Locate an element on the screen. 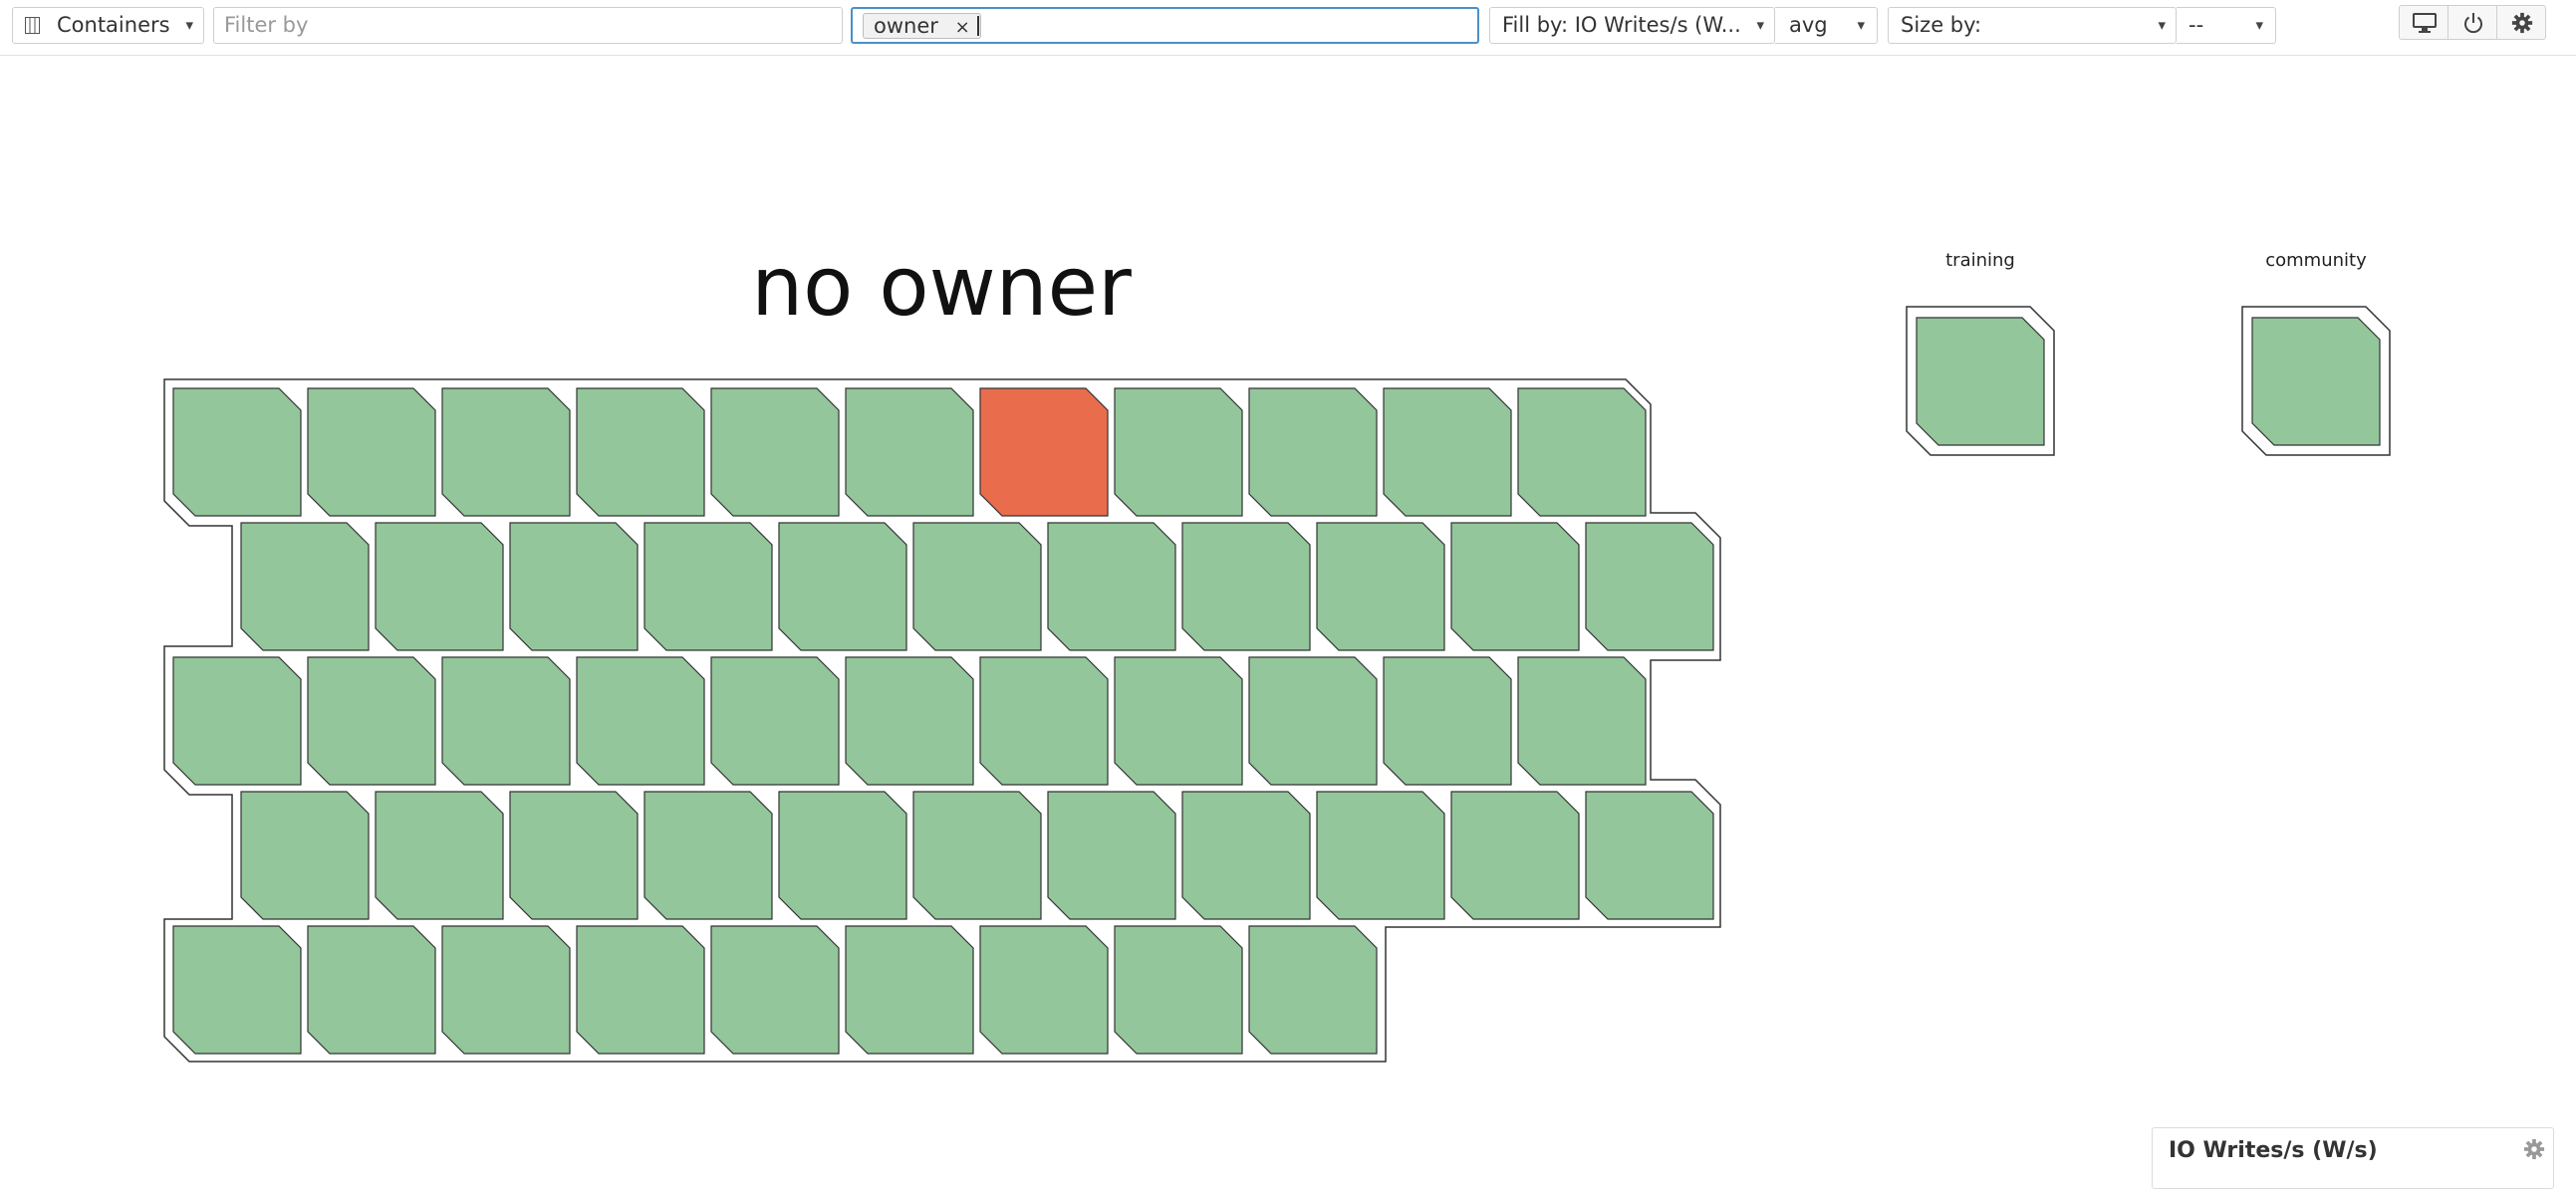 The height and width of the screenshot is (1189, 2576). group-tag-label: owner is located at coordinates (906, 26).